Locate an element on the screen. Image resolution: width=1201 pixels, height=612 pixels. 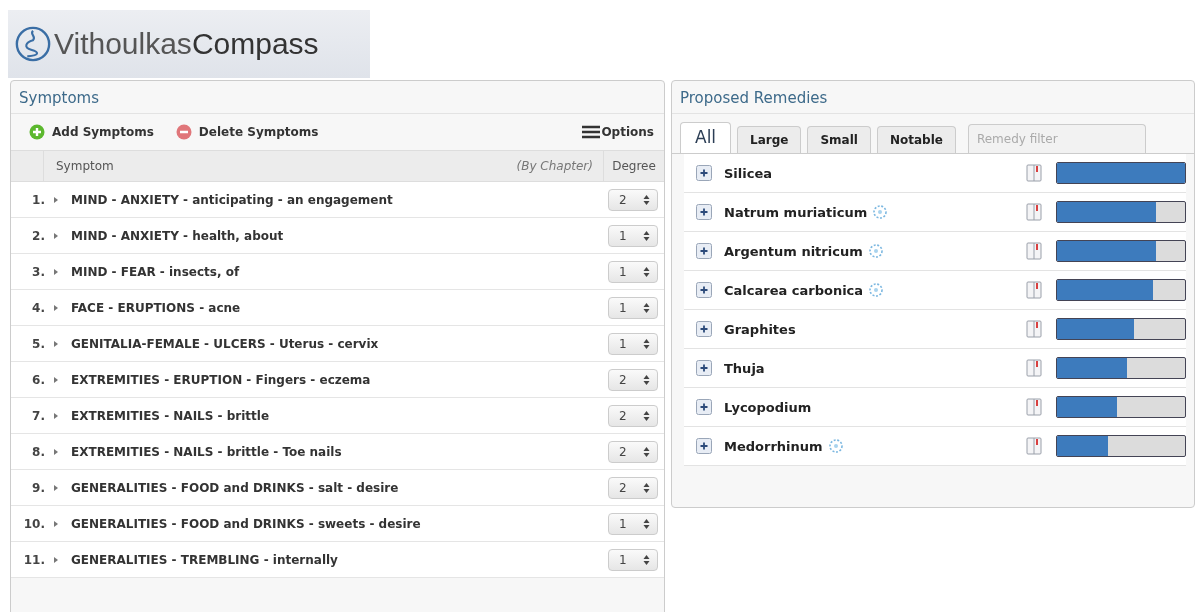
row-number: 7. is located at coordinates (38, 415).